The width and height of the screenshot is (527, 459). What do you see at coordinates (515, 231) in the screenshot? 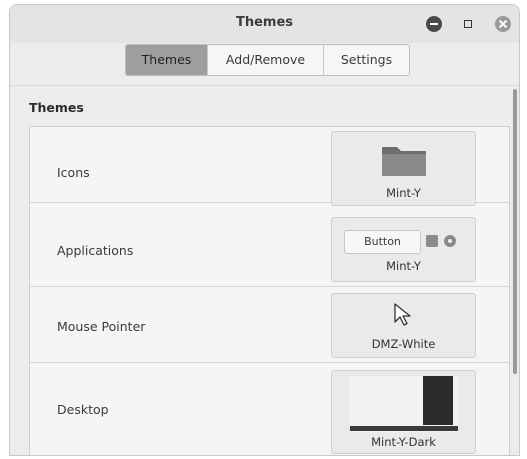
I see `scrollbar` at bounding box center [515, 231].